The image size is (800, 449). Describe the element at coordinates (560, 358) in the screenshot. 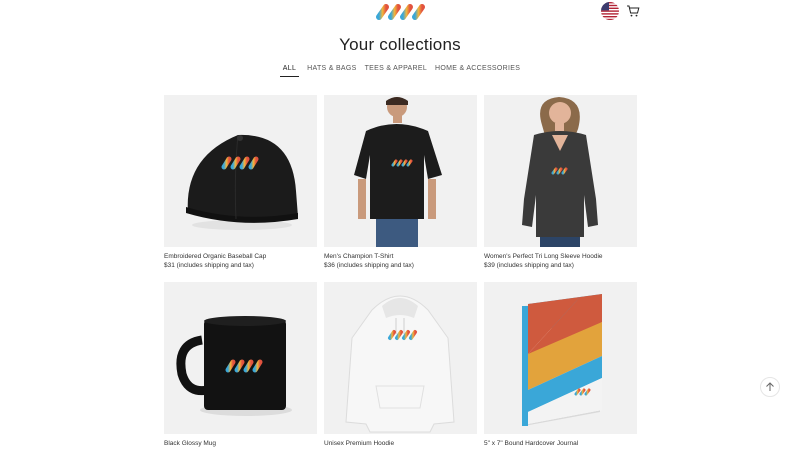

I see `product-image-journal` at that location.